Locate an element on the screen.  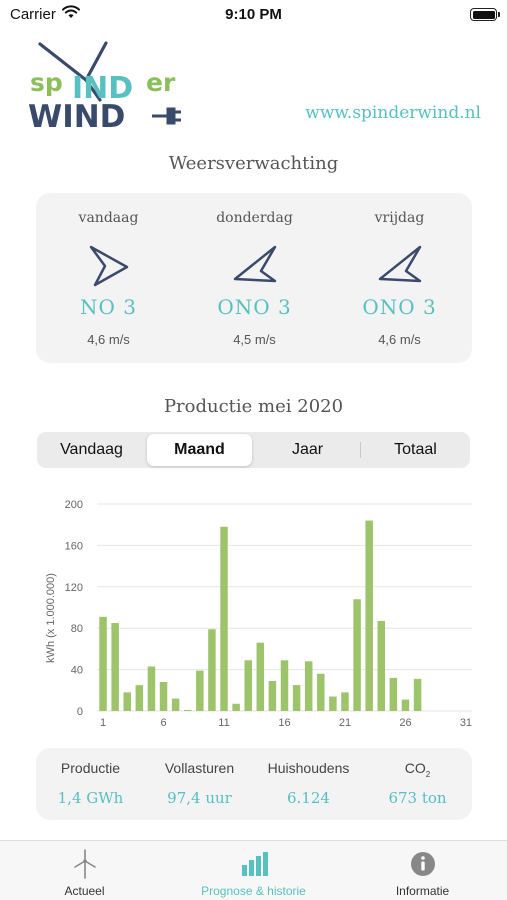
forecast-day-today: vandaag NO 3 4,6 m/s is located at coordinates (108, 278).